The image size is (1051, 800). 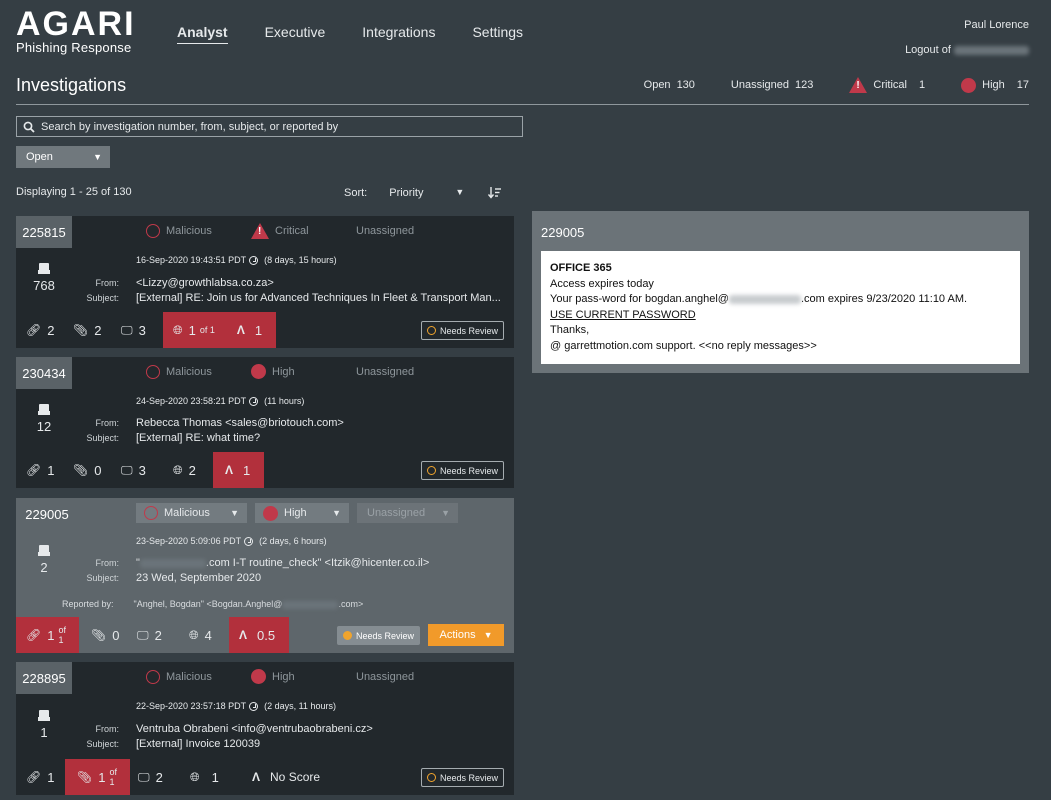 I want to click on nav-analyst: Analyst, so click(x=202, y=34).